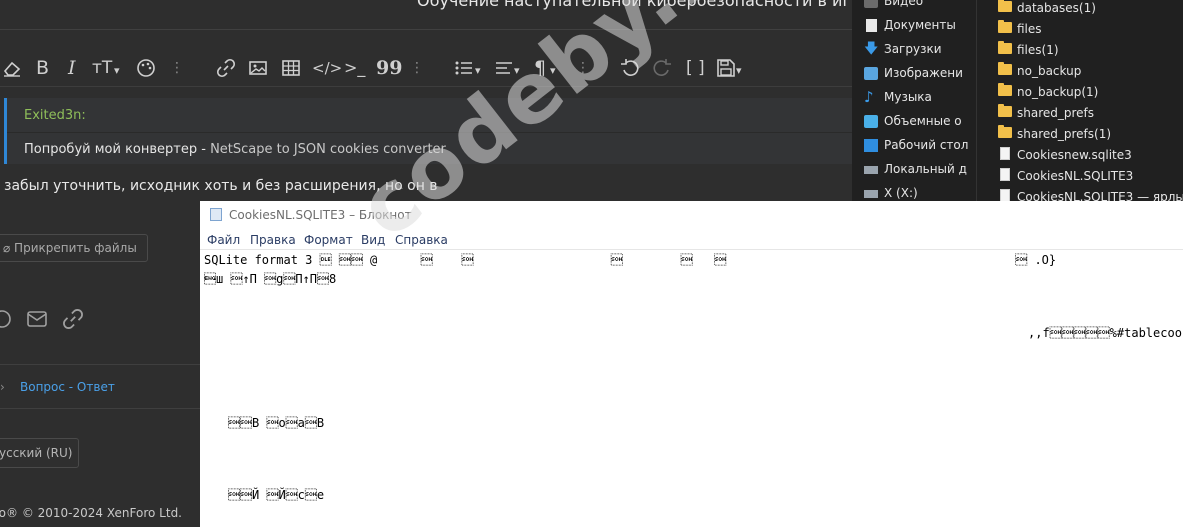 The height and width of the screenshot is (527, 1183). I want to click on nav-item-pictures: Изображени, so click(913, 73).